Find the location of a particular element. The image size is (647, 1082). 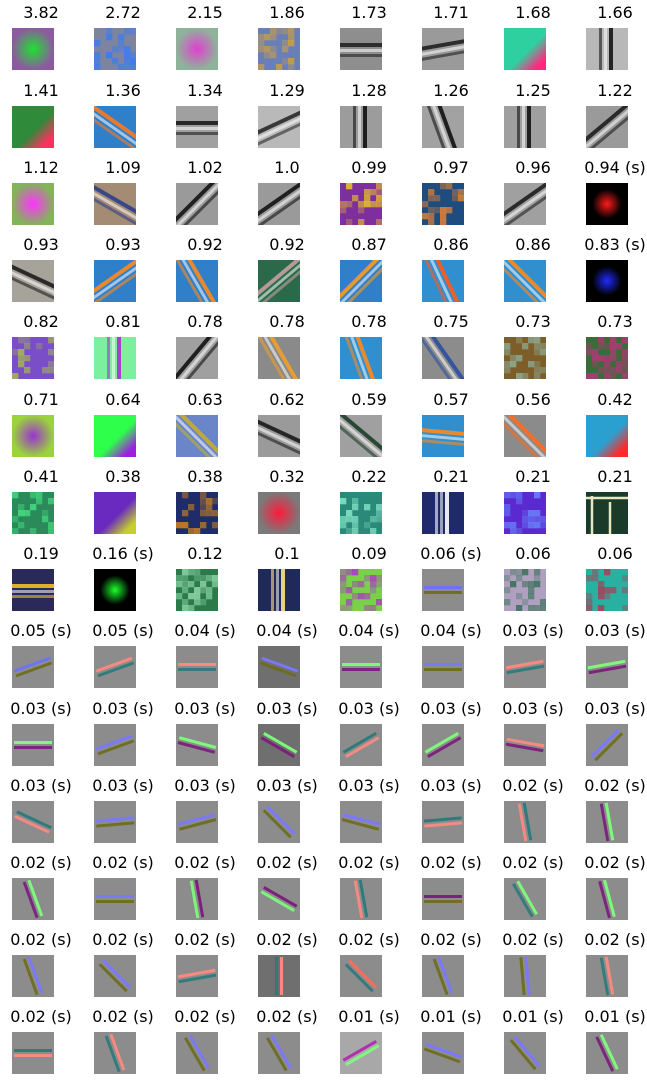

filter-cell: 0.06 (s) is located at coordinates (451, 580).